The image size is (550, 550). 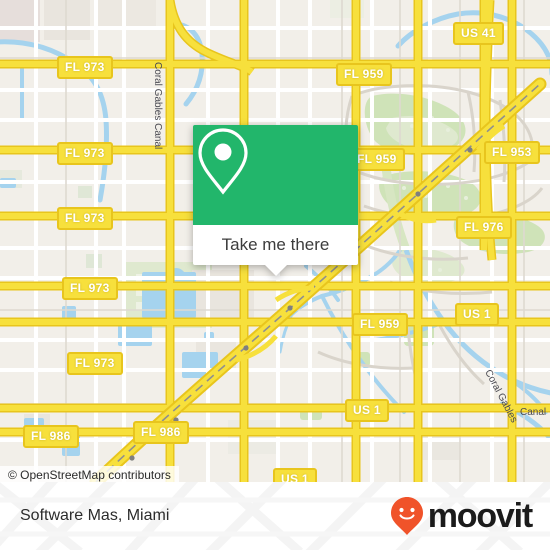 What do you see at coordinates (275, 516) in the screenshot?
I see `footer-bar: Software Mas, Miami moovit` at bounding box center [275, 516].